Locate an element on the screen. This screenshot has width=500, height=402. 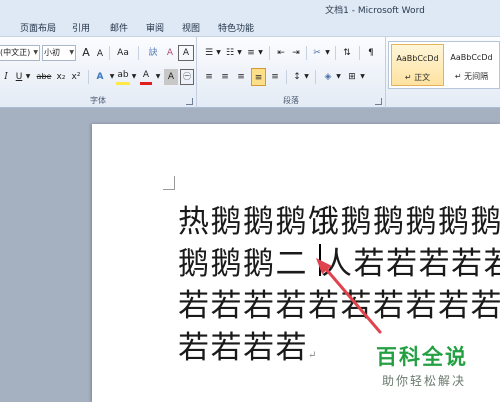
superscript-button: x² is located at coordinates (76, 77).